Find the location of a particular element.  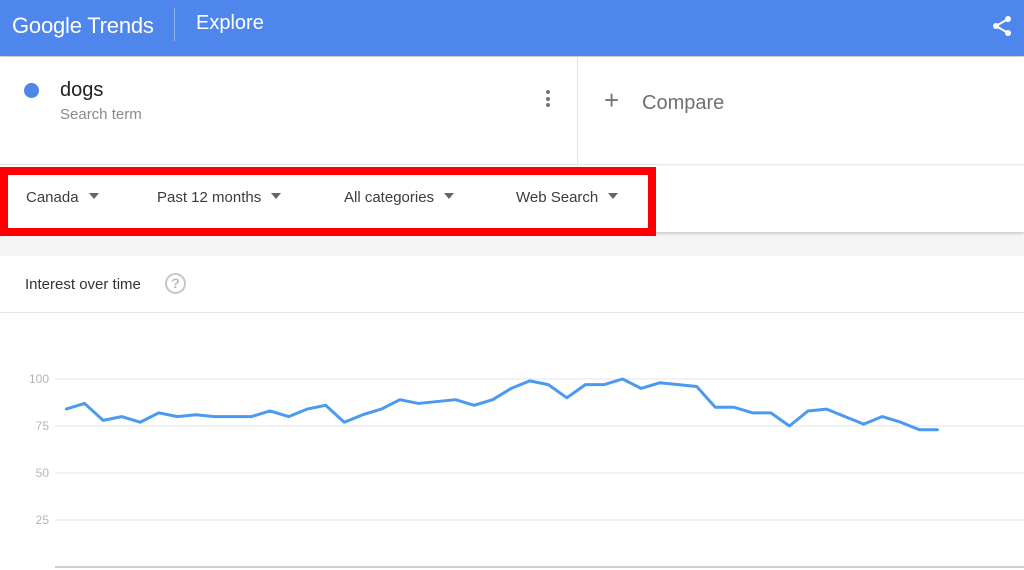

more-vert-icon is located at coordinates (548, 98).